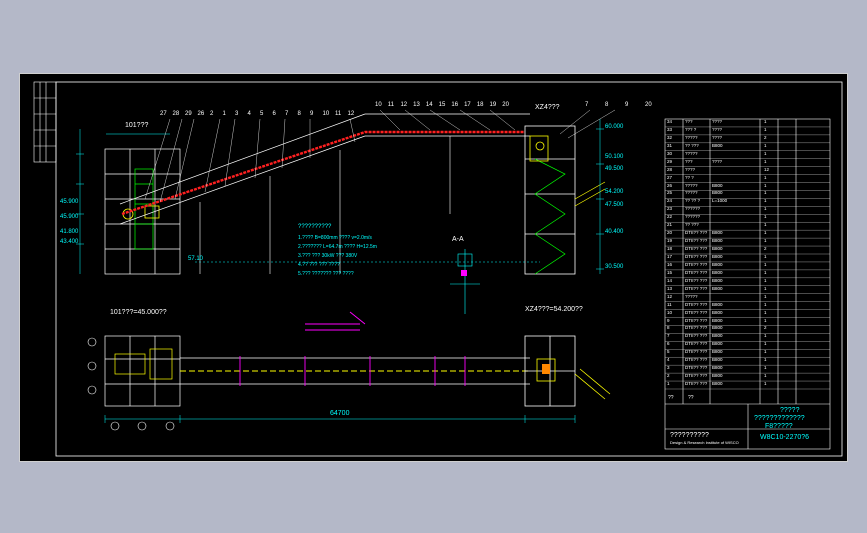  What do you see at coordinates (668, 352) in the screenshot?
I see `title-cell-no: 5` at bounding box center [668, 352].